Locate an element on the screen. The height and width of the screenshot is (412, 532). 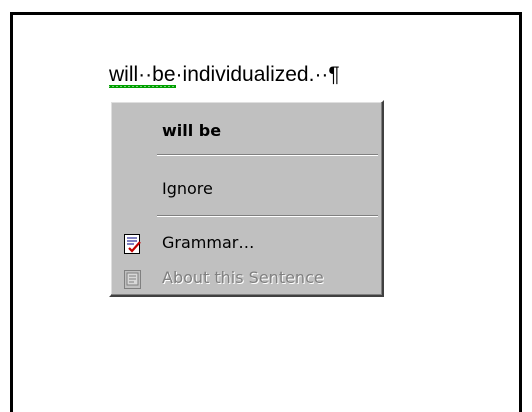
grammar-check-icon is located at coordinates (133, 244).